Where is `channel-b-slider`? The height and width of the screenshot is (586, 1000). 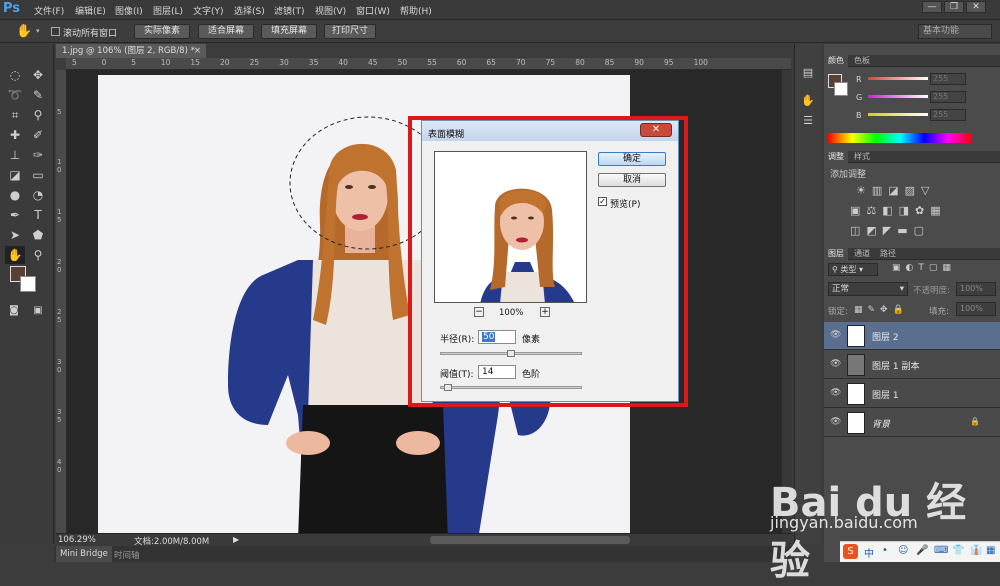 channel-b-slider is located at coordinates (898, 114).